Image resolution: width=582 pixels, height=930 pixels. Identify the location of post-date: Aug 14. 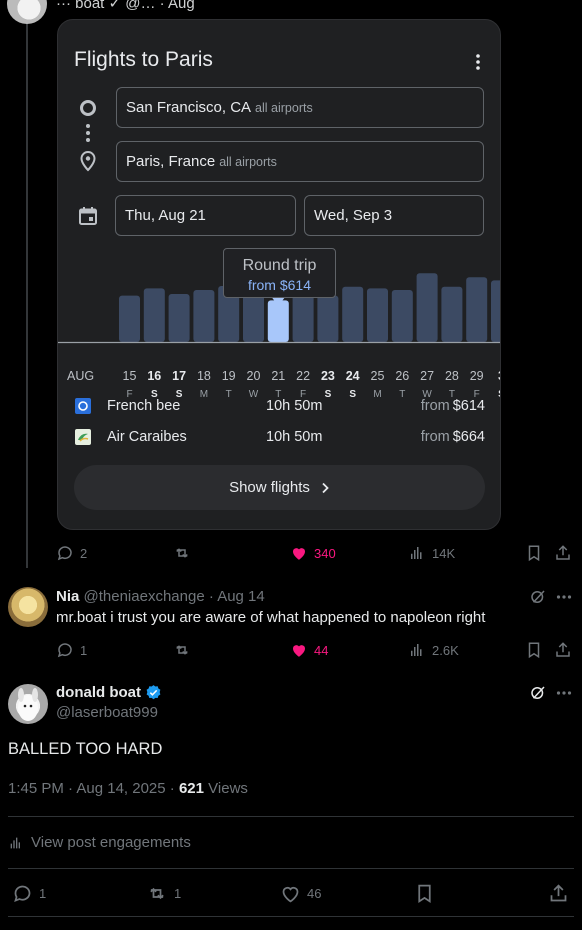
(241, 596).